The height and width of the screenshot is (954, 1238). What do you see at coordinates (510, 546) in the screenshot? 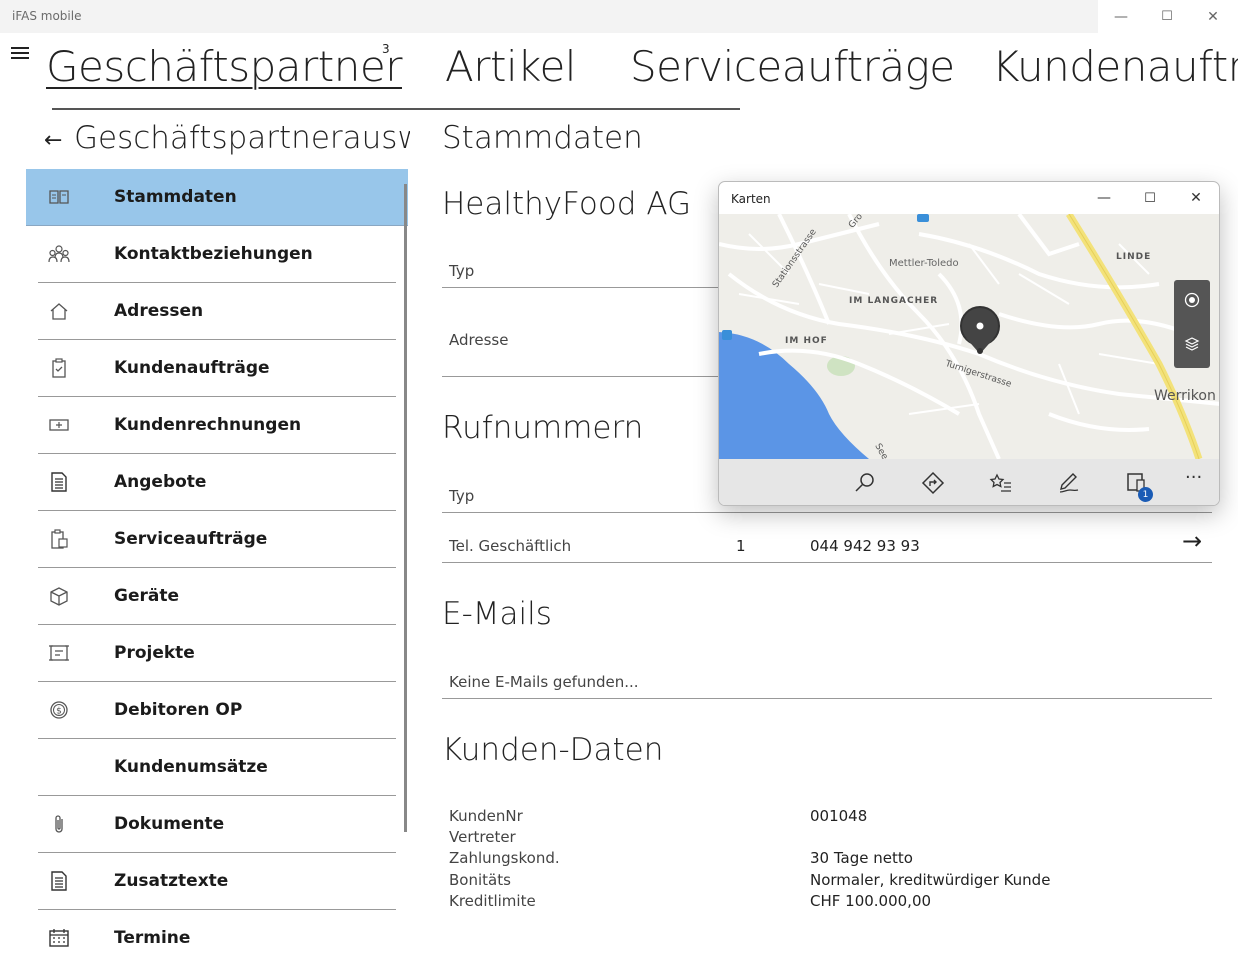
I see `phone-type: Tel. Geschäftlich` at bounding box center [510, 546].